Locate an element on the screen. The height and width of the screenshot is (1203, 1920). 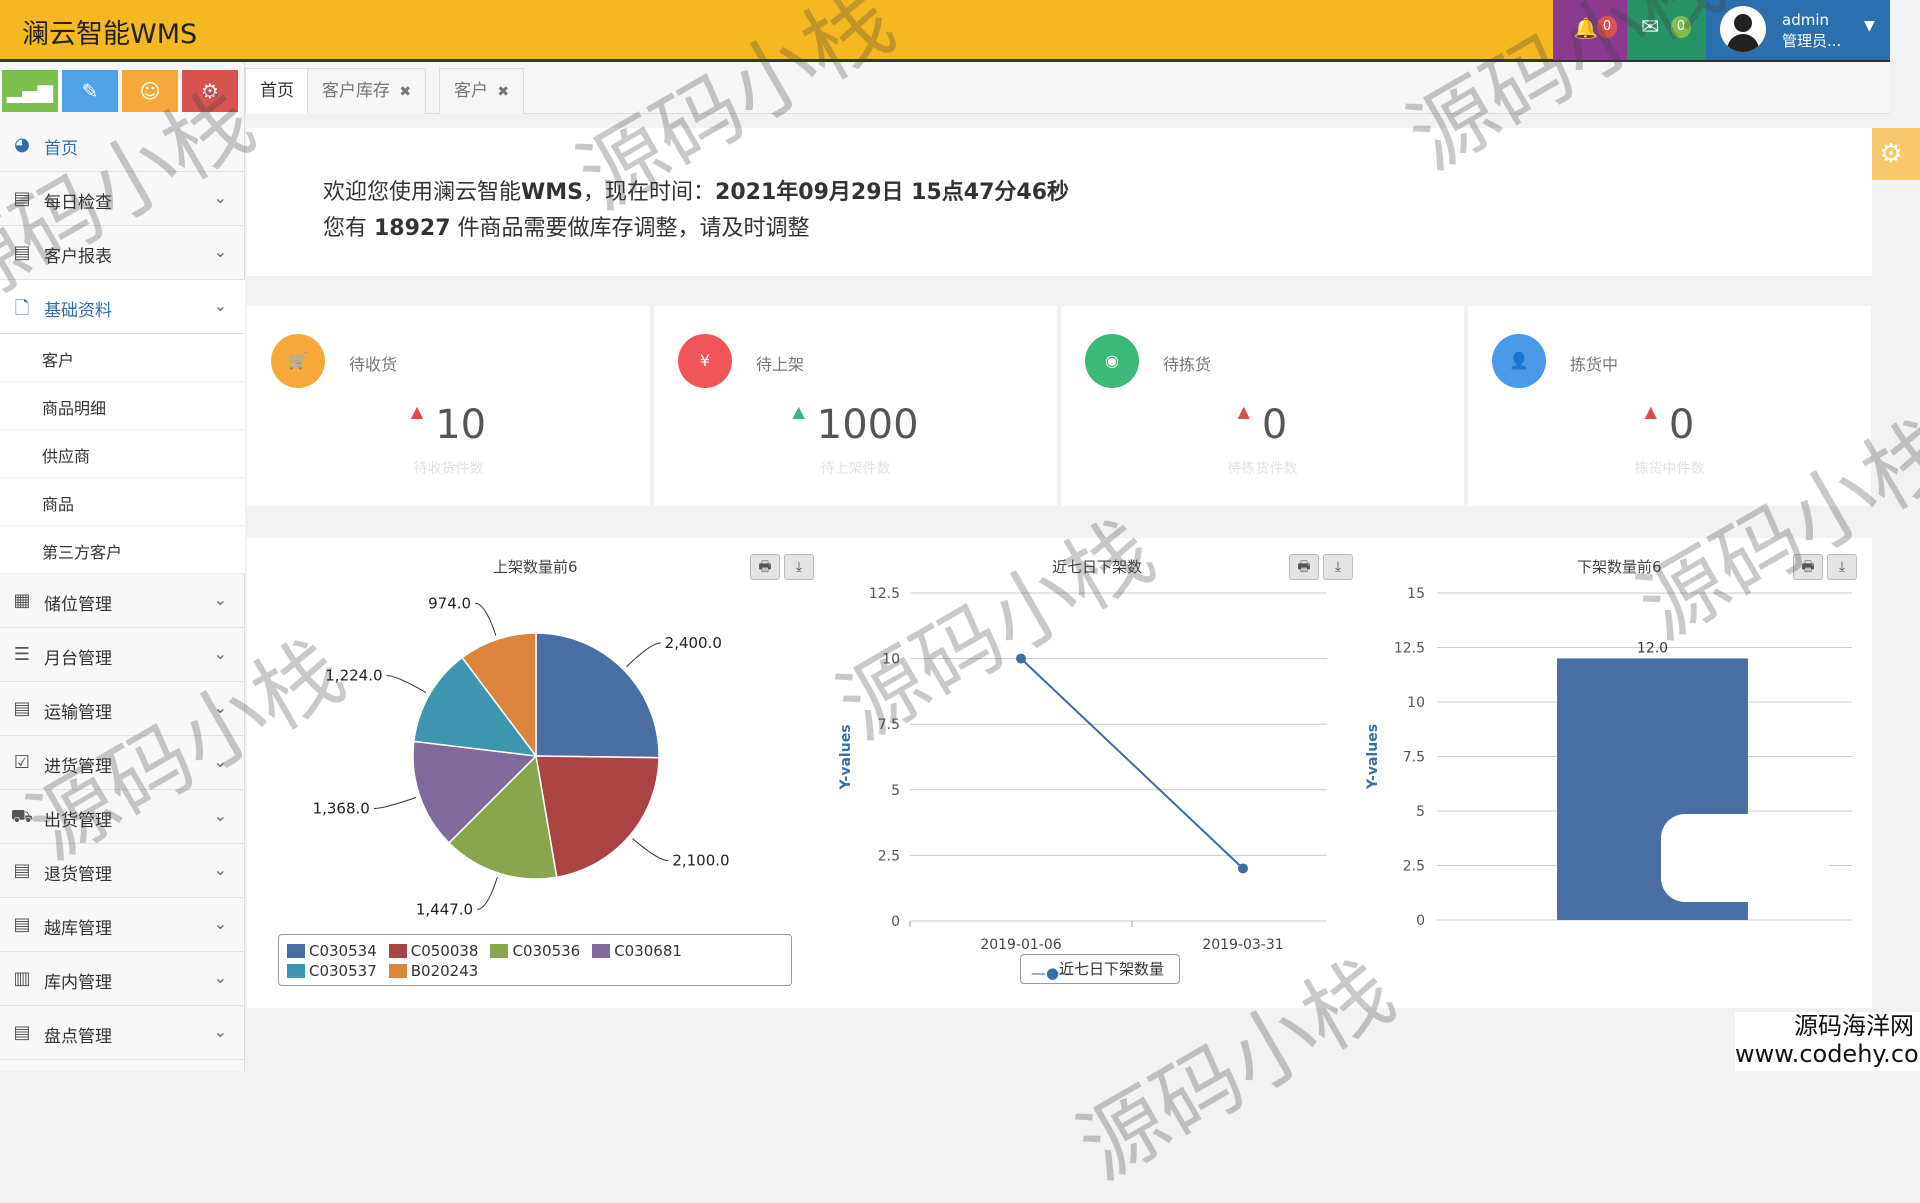
sidebar-subitem-product: 商品 is located at coordinates (122, 502).